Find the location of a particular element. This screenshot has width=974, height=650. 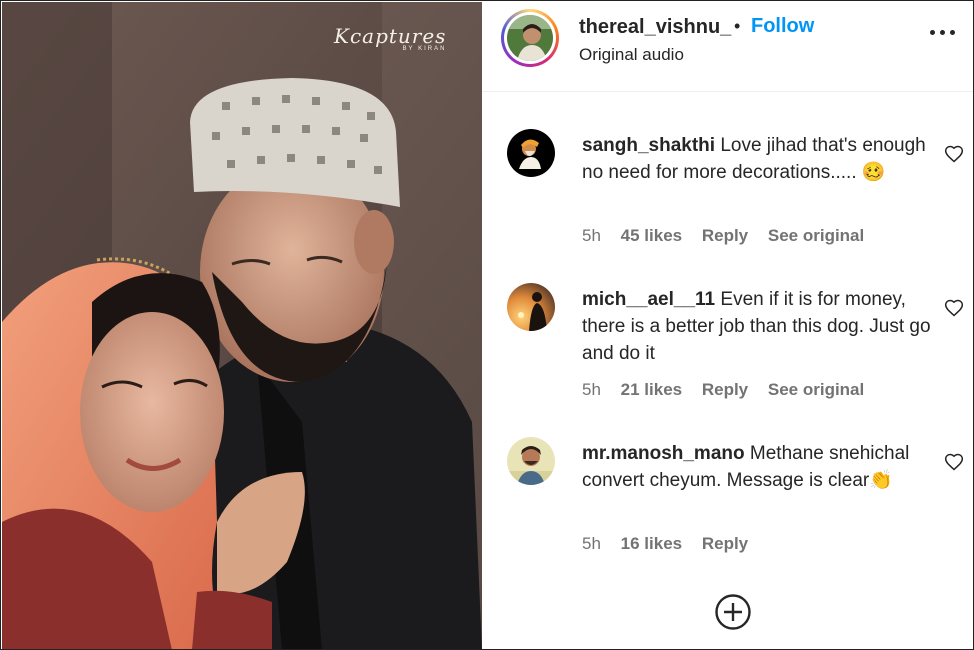

follow-button: Follow is located at coordinates (782, 26).